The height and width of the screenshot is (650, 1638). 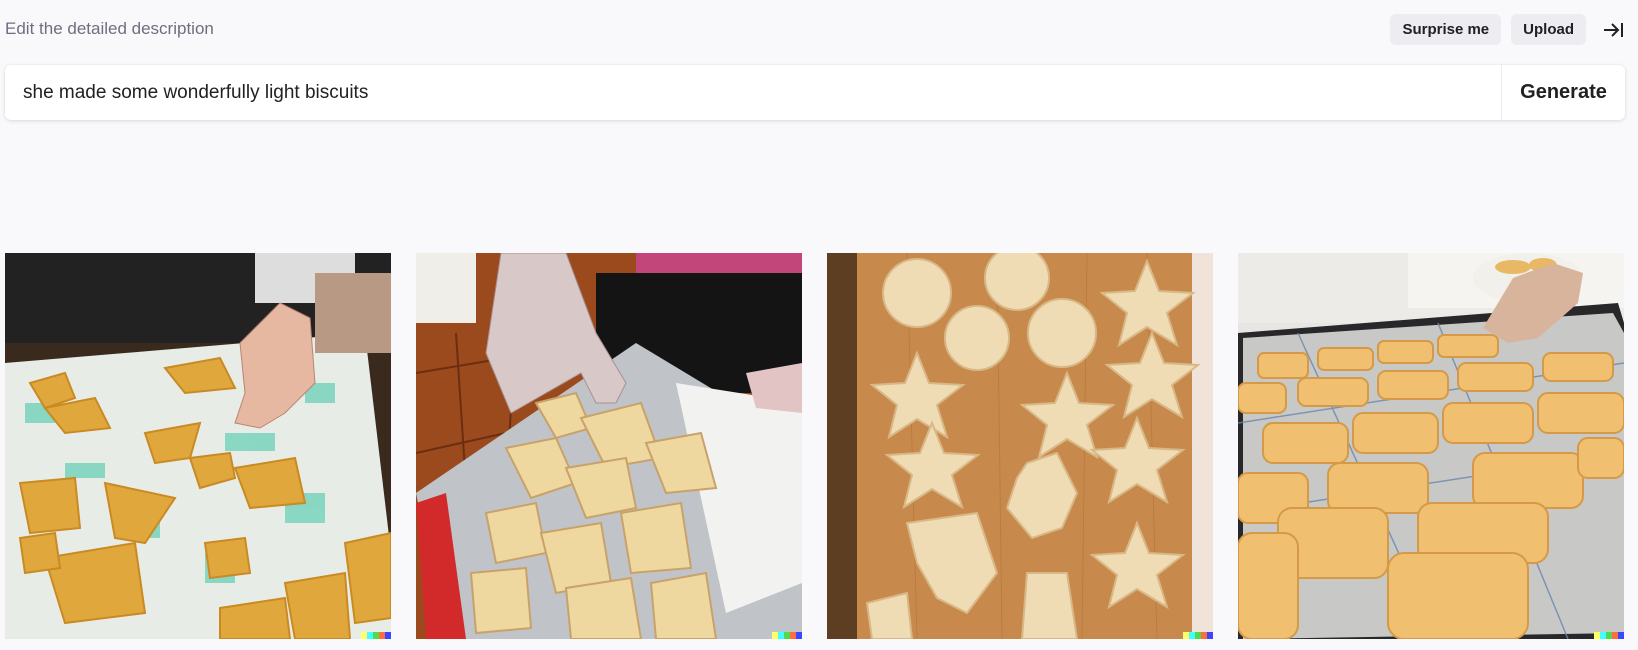 I want to click on prompt-input, so click(x=753, y=92).